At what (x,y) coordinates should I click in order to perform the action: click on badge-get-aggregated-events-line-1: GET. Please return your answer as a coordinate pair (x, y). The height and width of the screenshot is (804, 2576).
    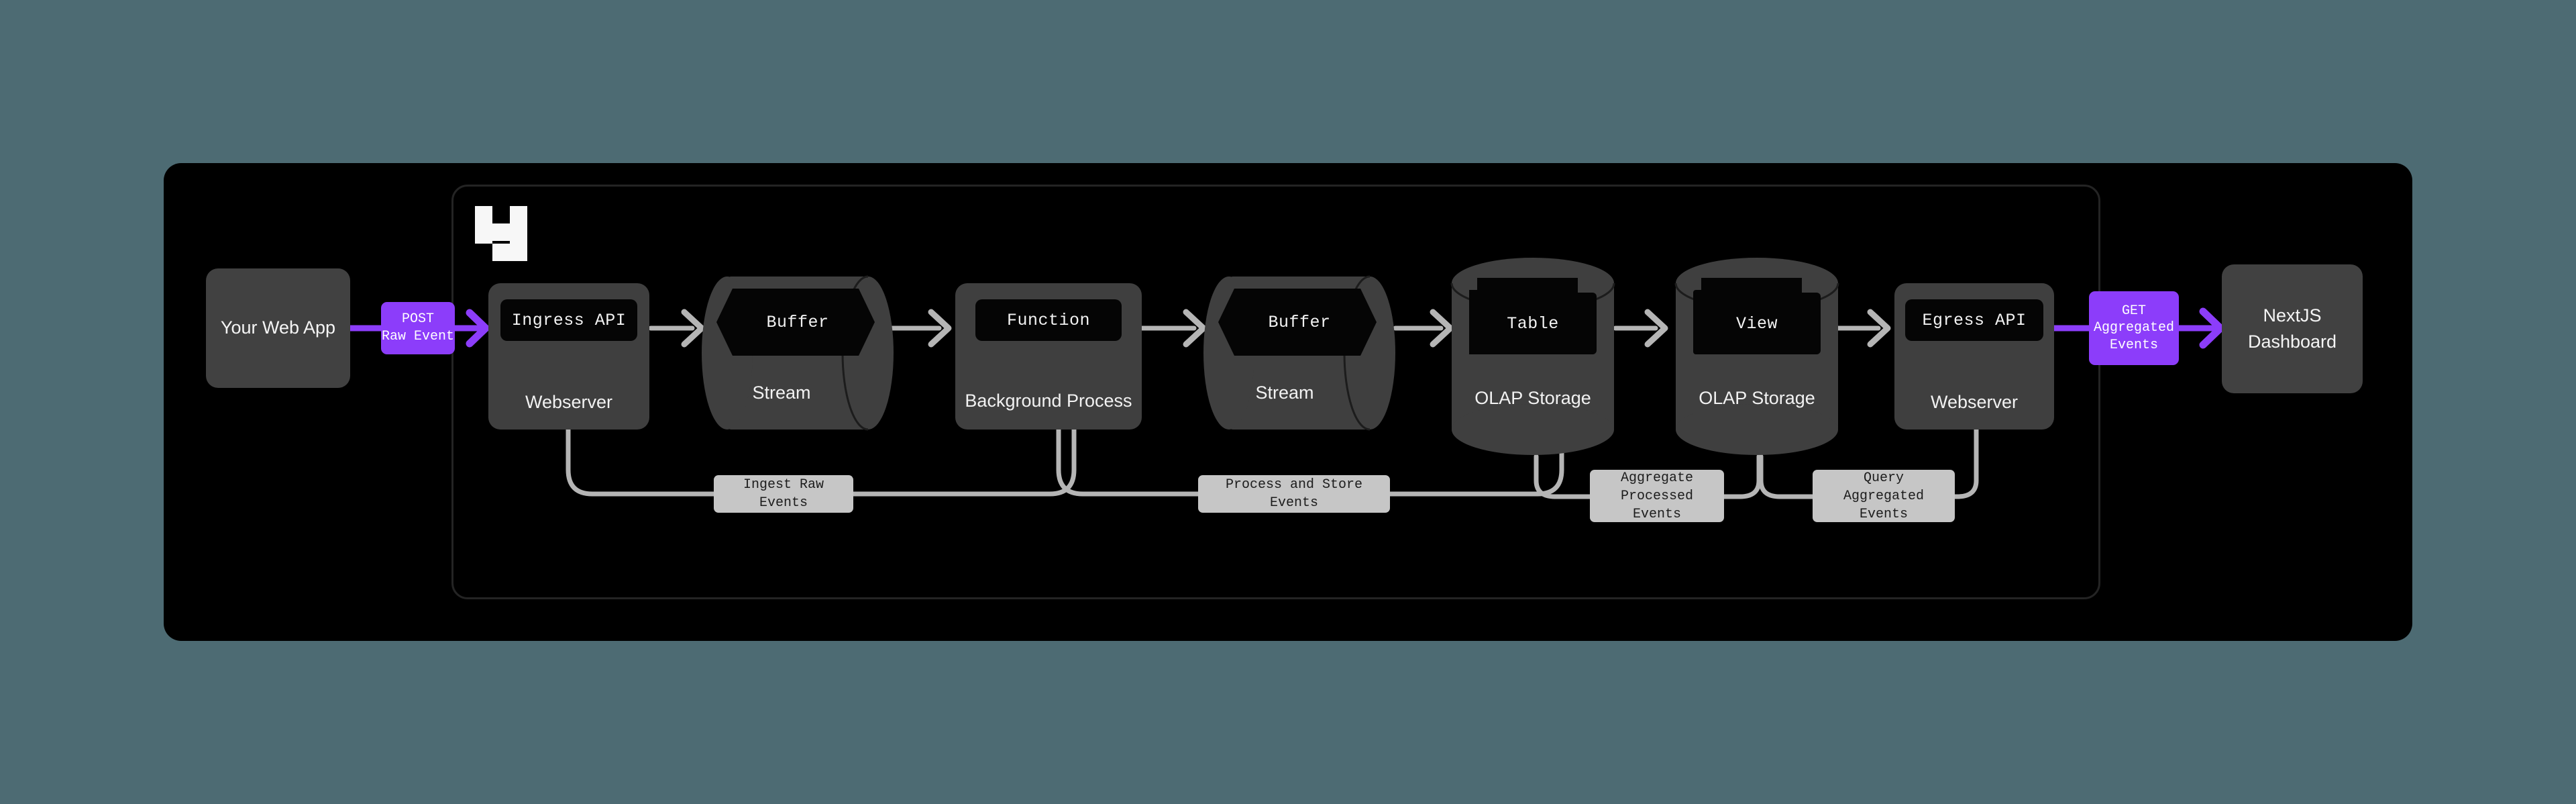
    Looking at the image, I should click on (2133, 311).